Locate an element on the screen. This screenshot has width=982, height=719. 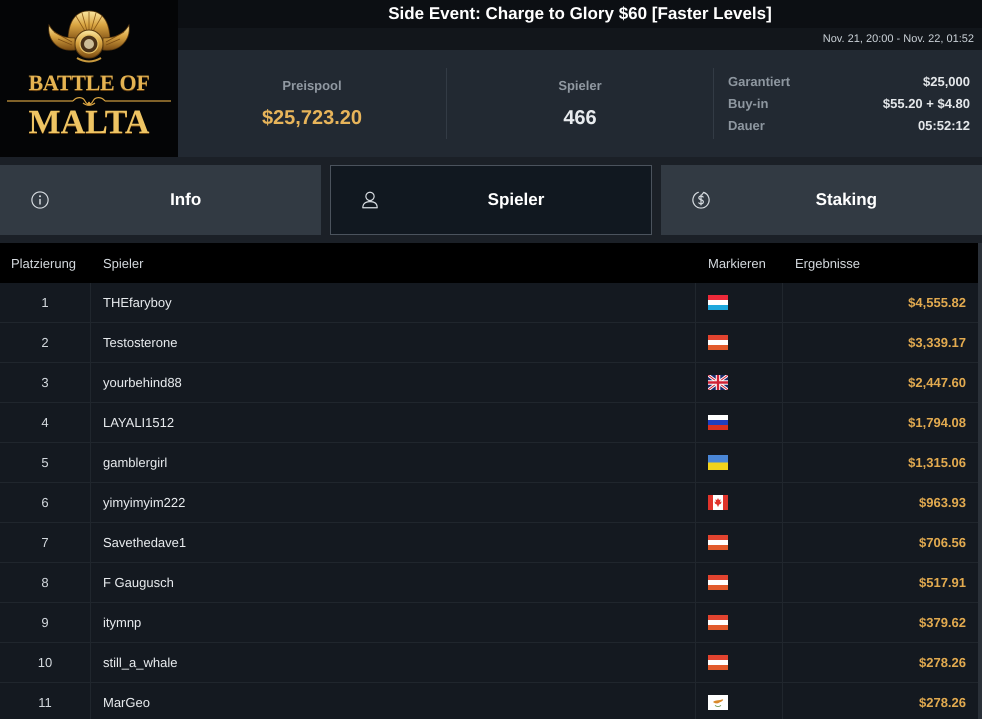
detail-label: Buy-in is located at coordinates (749, 104).